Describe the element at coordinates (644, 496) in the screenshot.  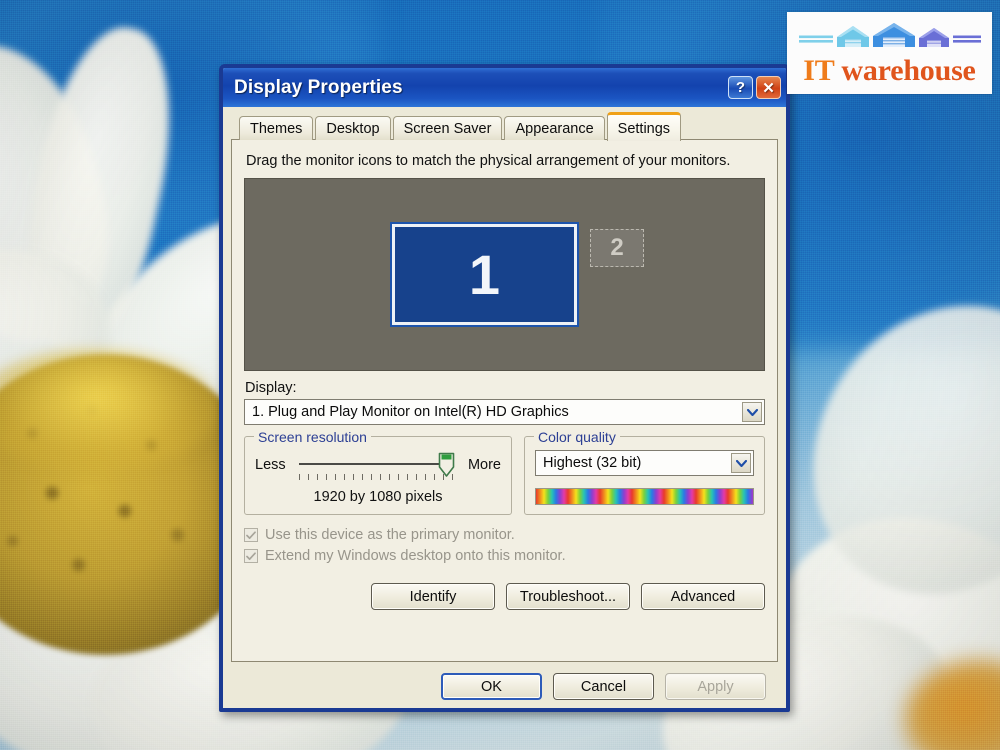
I see `color-spectrum-strip` at that location.